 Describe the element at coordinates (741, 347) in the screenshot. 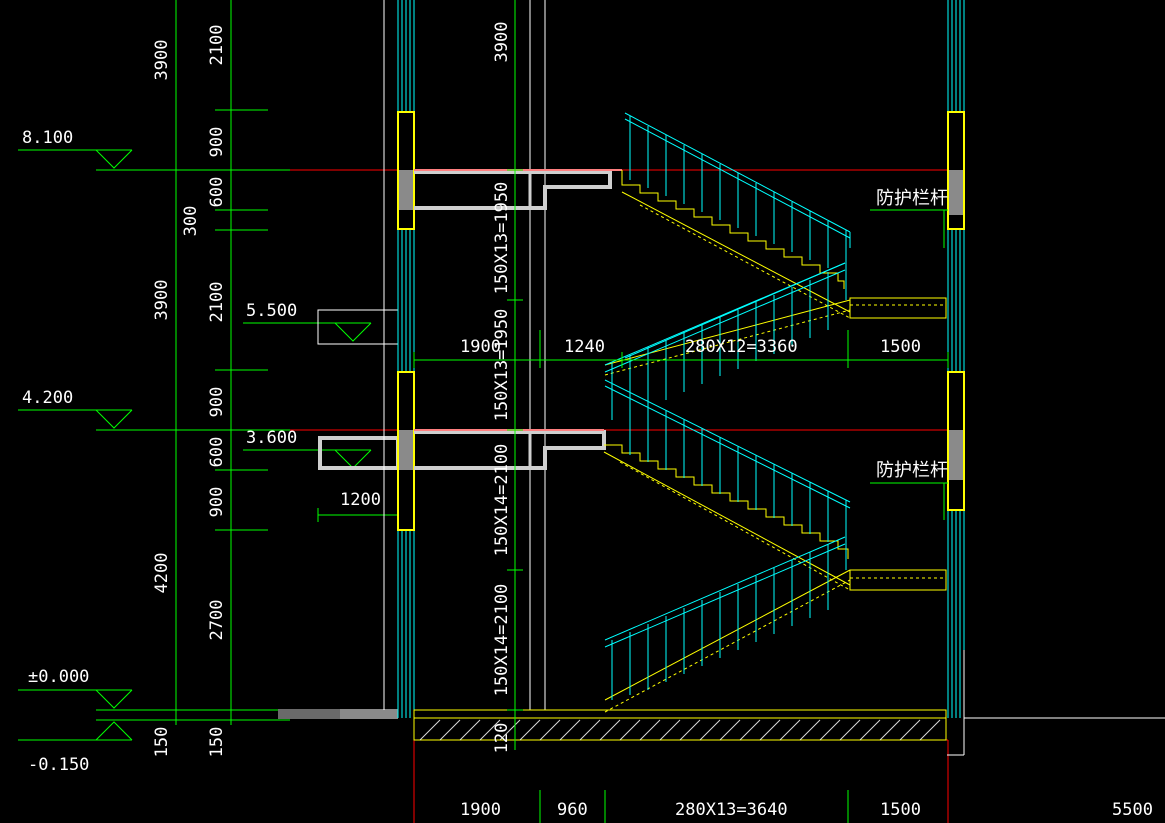

I see `dim-plan-3360: 280X12=3360` at that location.